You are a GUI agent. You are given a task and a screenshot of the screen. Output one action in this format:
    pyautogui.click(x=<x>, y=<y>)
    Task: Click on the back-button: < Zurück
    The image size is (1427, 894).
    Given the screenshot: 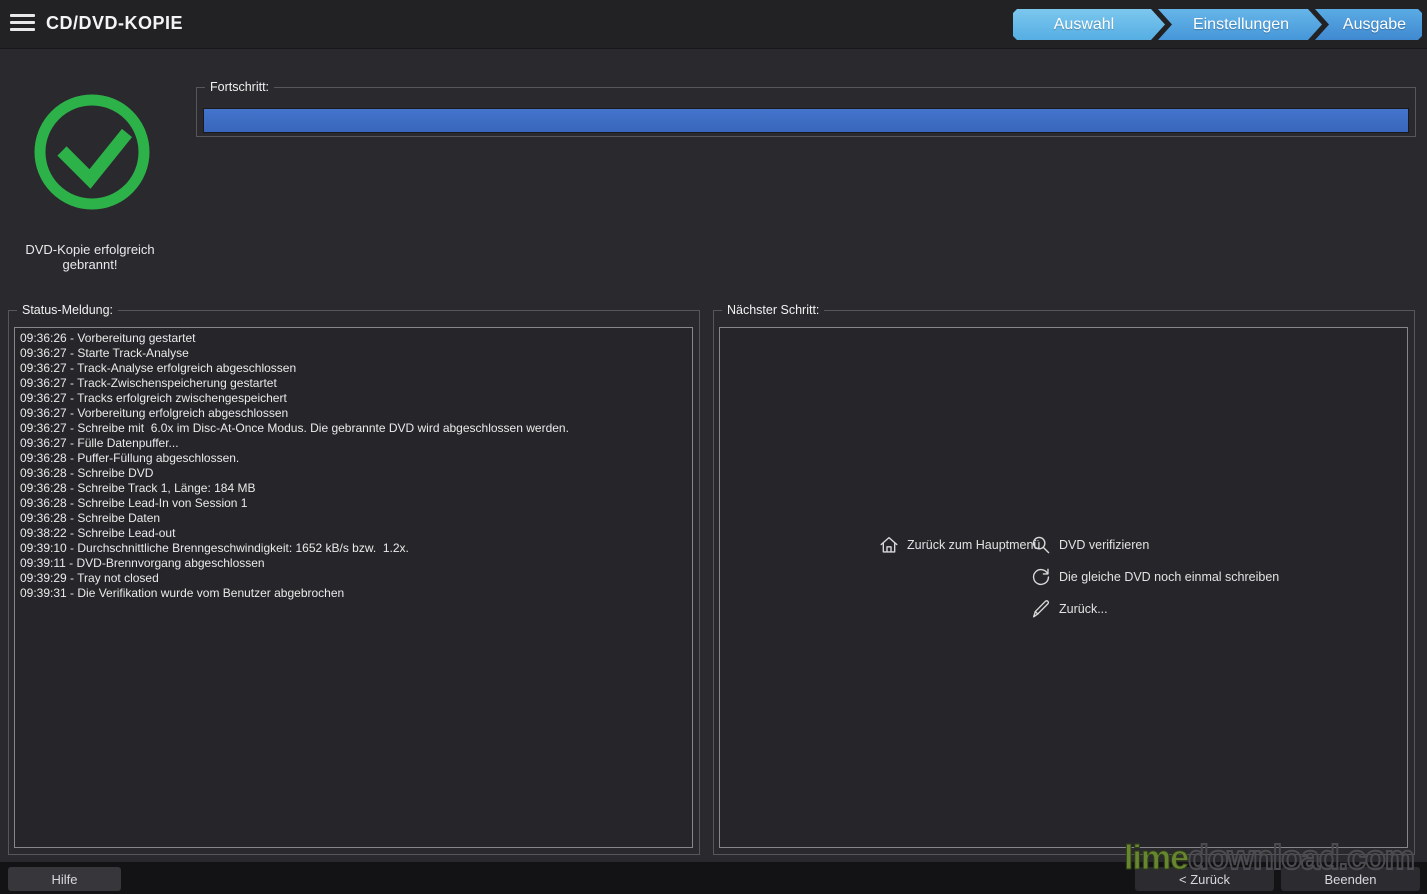 What is the action you would take?
    pyautogui.click(x=1204, y=879)
    